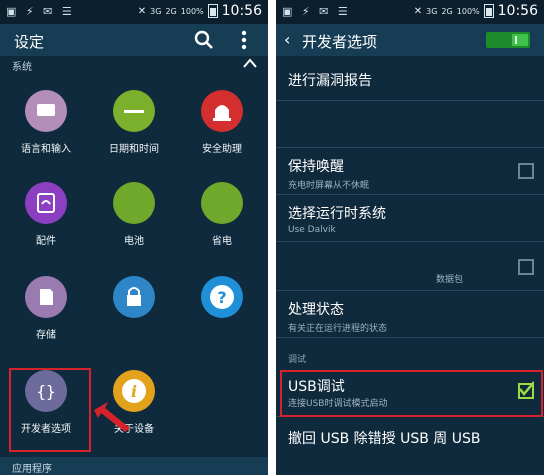 The height and width of the screenshot is (475, 544). What do you see at coordinates (46, 203) in the screenshot?
I see `accessory-icon` at bounding box center [46, 203].